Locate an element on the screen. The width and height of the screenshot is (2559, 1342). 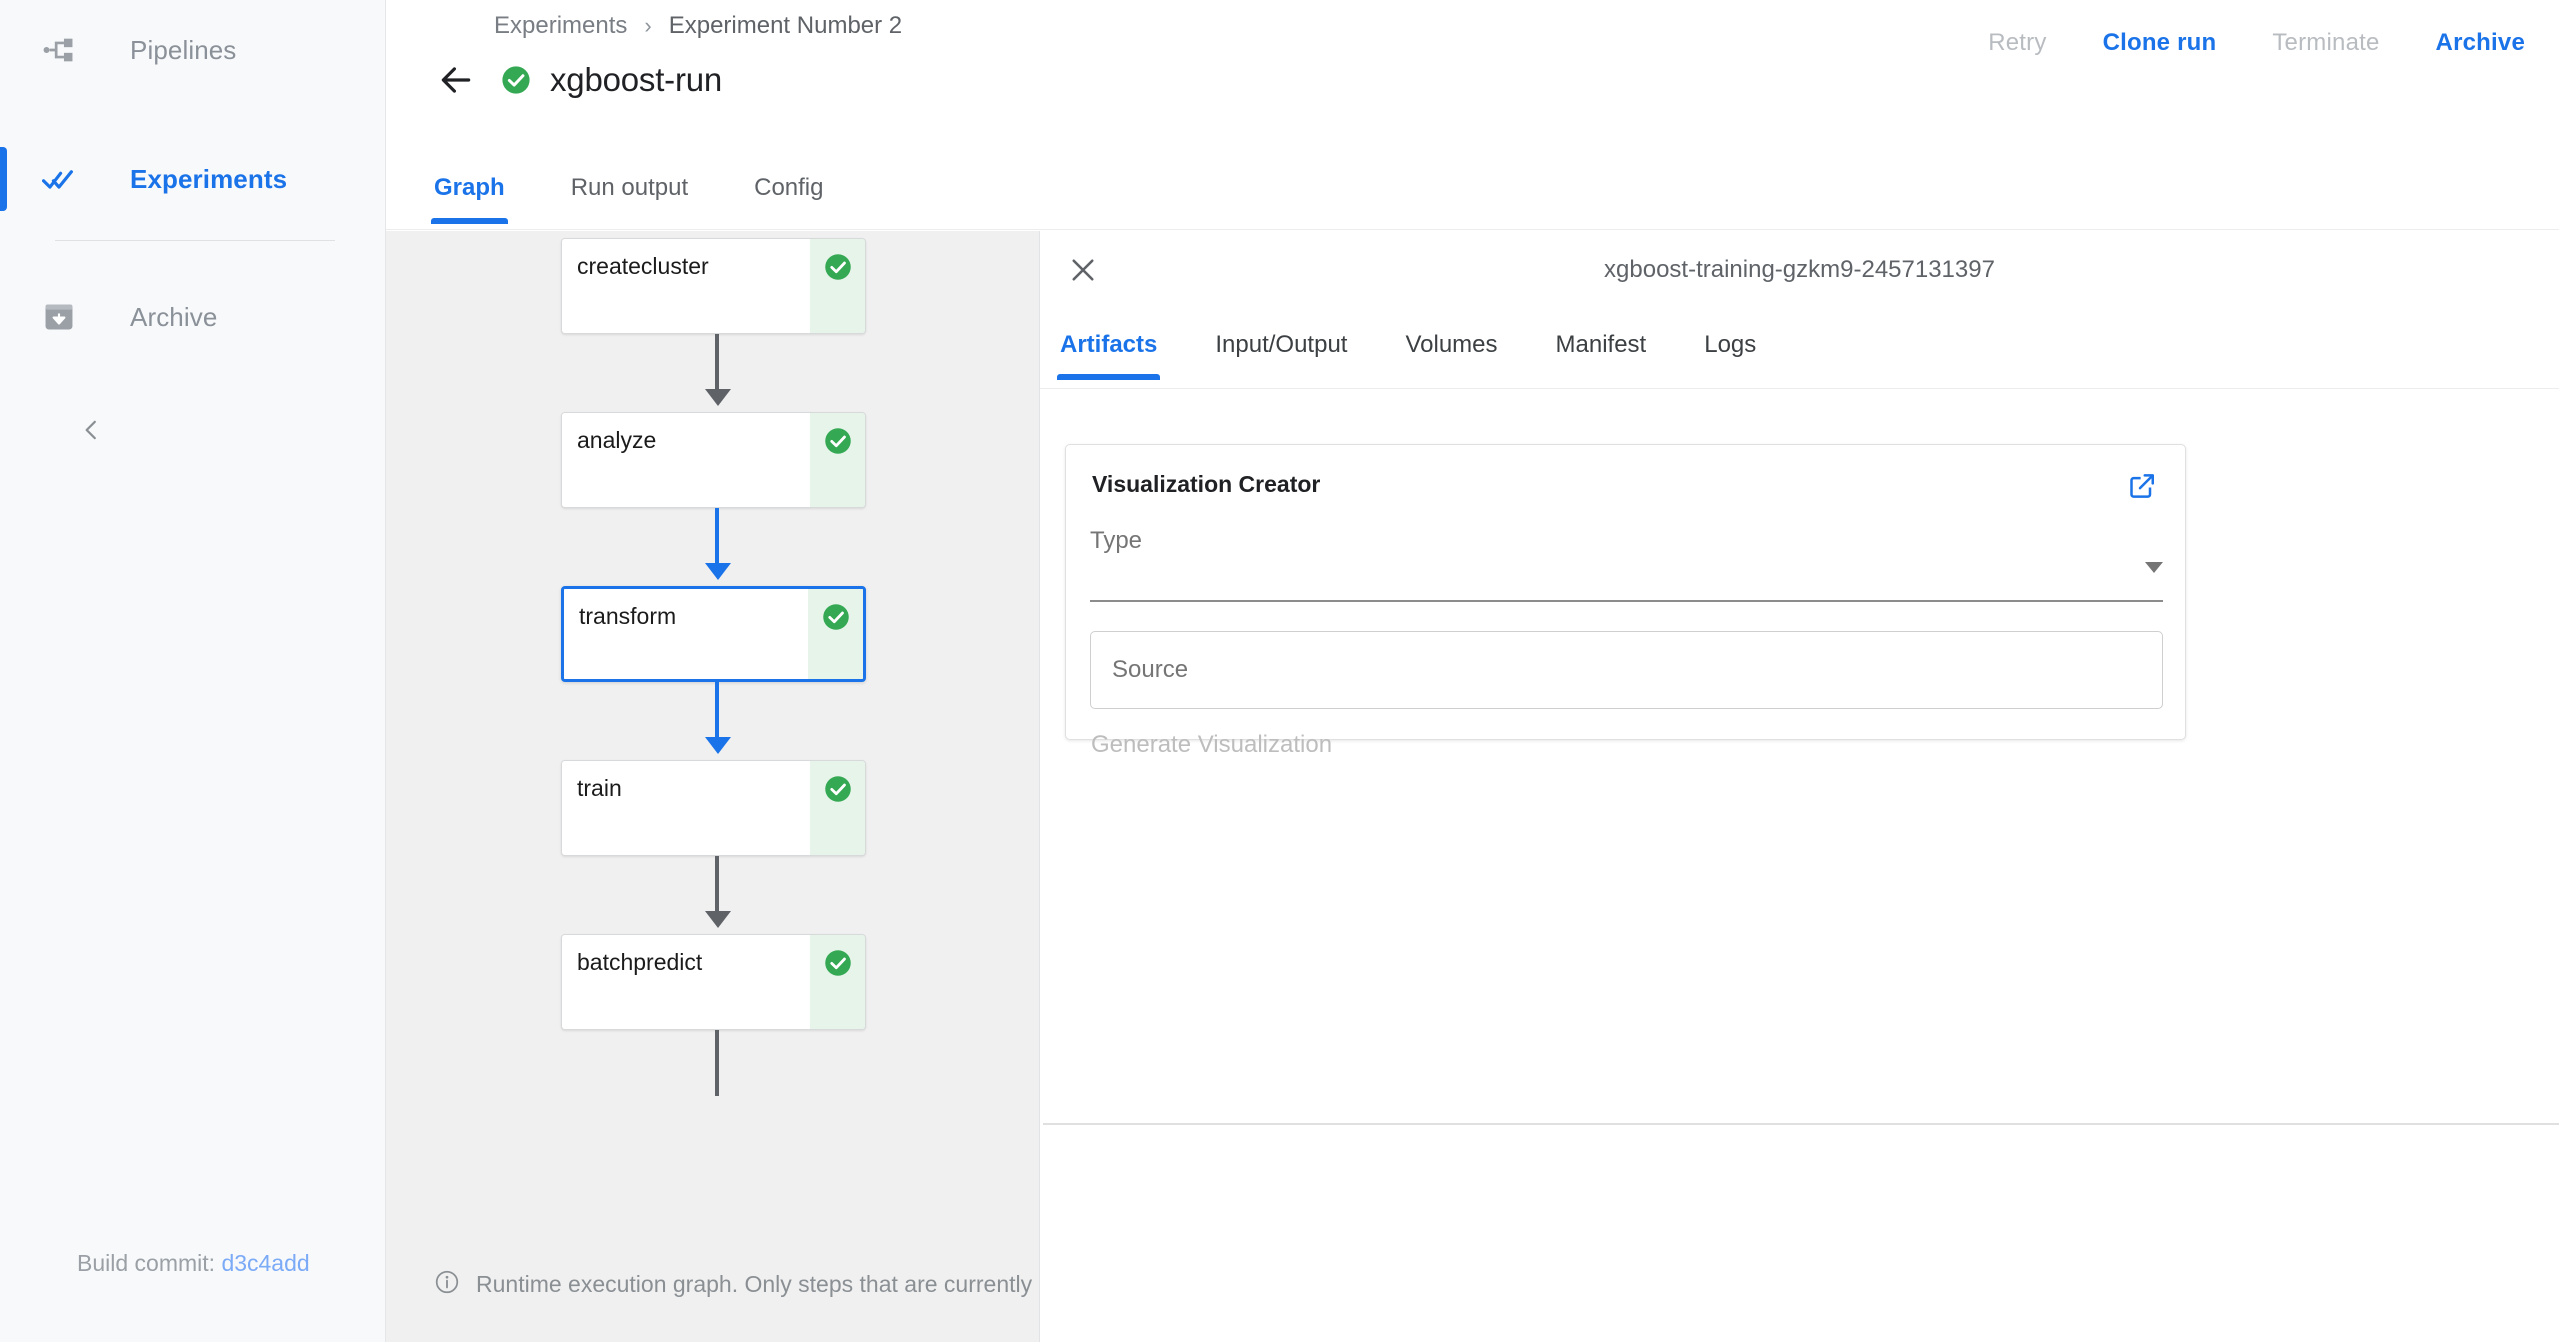
sidebar-item-experiments: Experiments is located at coordinates (192, 179).